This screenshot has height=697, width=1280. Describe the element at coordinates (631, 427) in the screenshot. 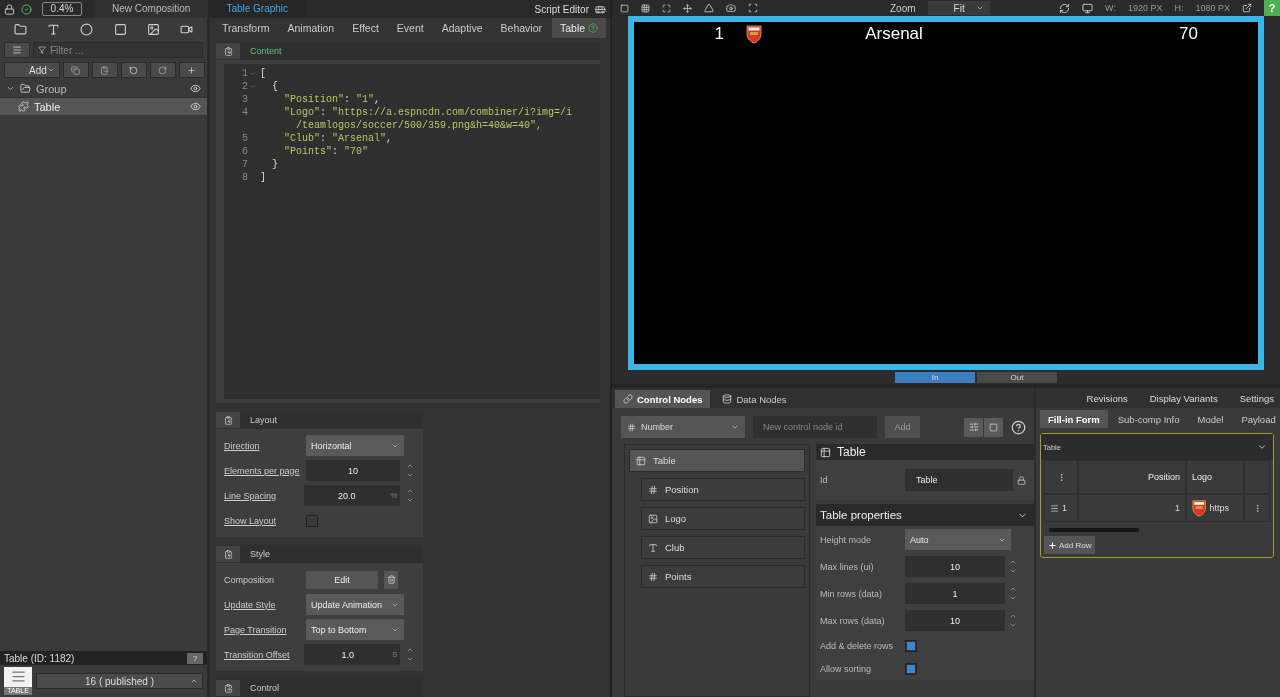

I see `hash-icon` at that location.